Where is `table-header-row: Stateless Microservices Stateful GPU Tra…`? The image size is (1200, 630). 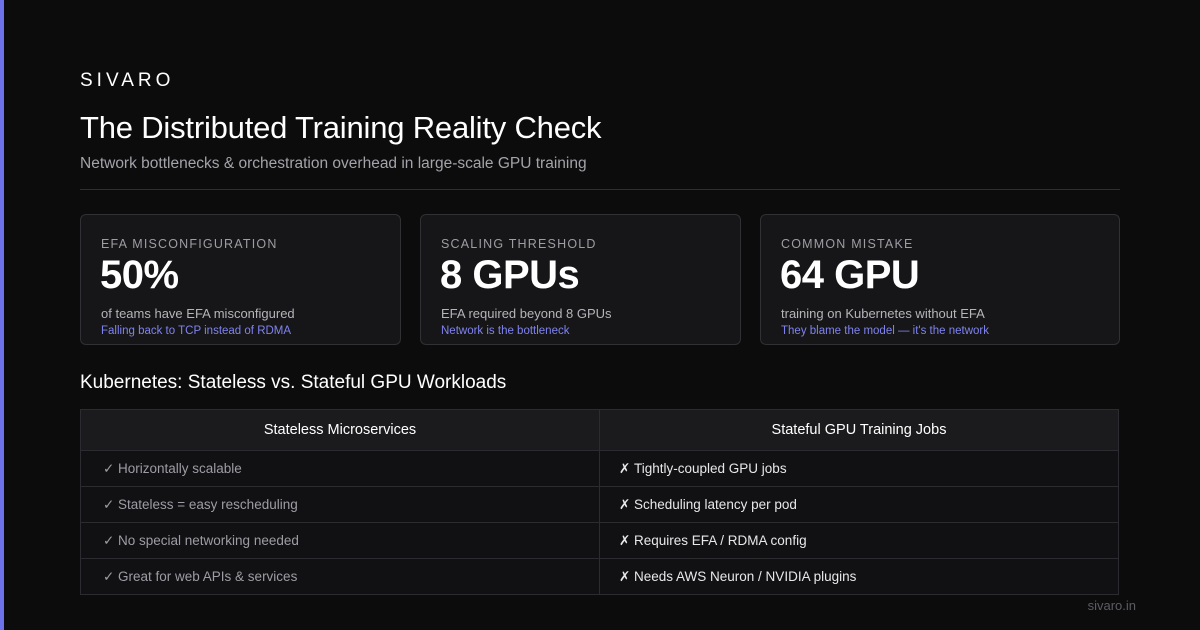 table-header-row: Stateless Microservices Stateful GPU Tra… is located at coordinates (600, 430).